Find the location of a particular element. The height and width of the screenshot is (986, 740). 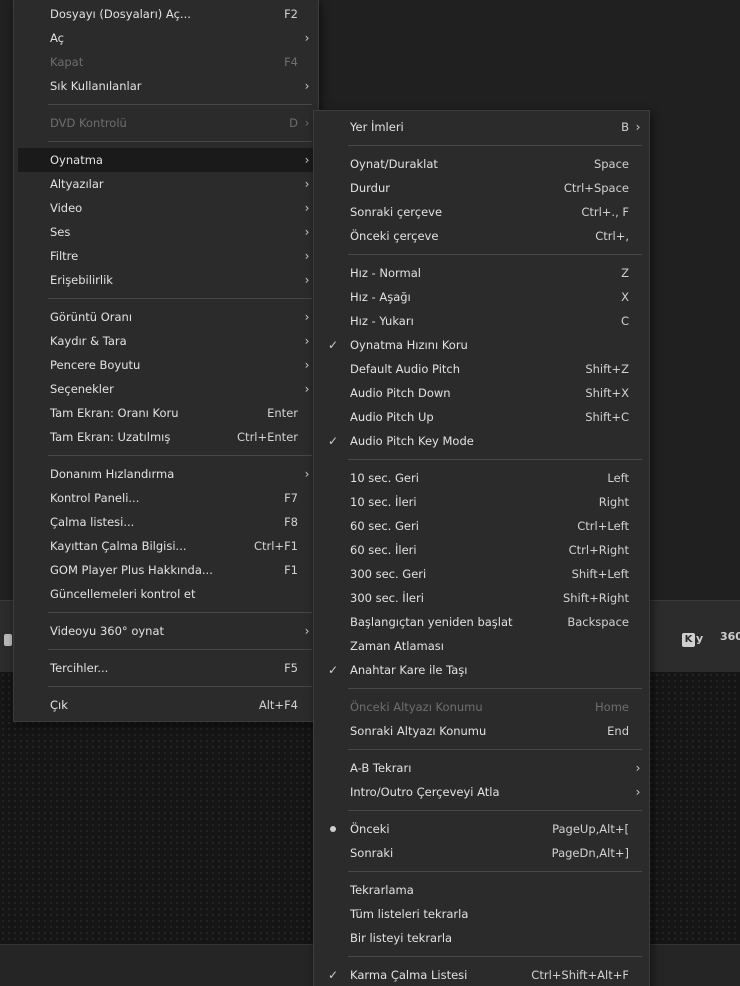

menu-item-check-updates: Güncellemeleri kontrol et is located at coordinates (166, 594).